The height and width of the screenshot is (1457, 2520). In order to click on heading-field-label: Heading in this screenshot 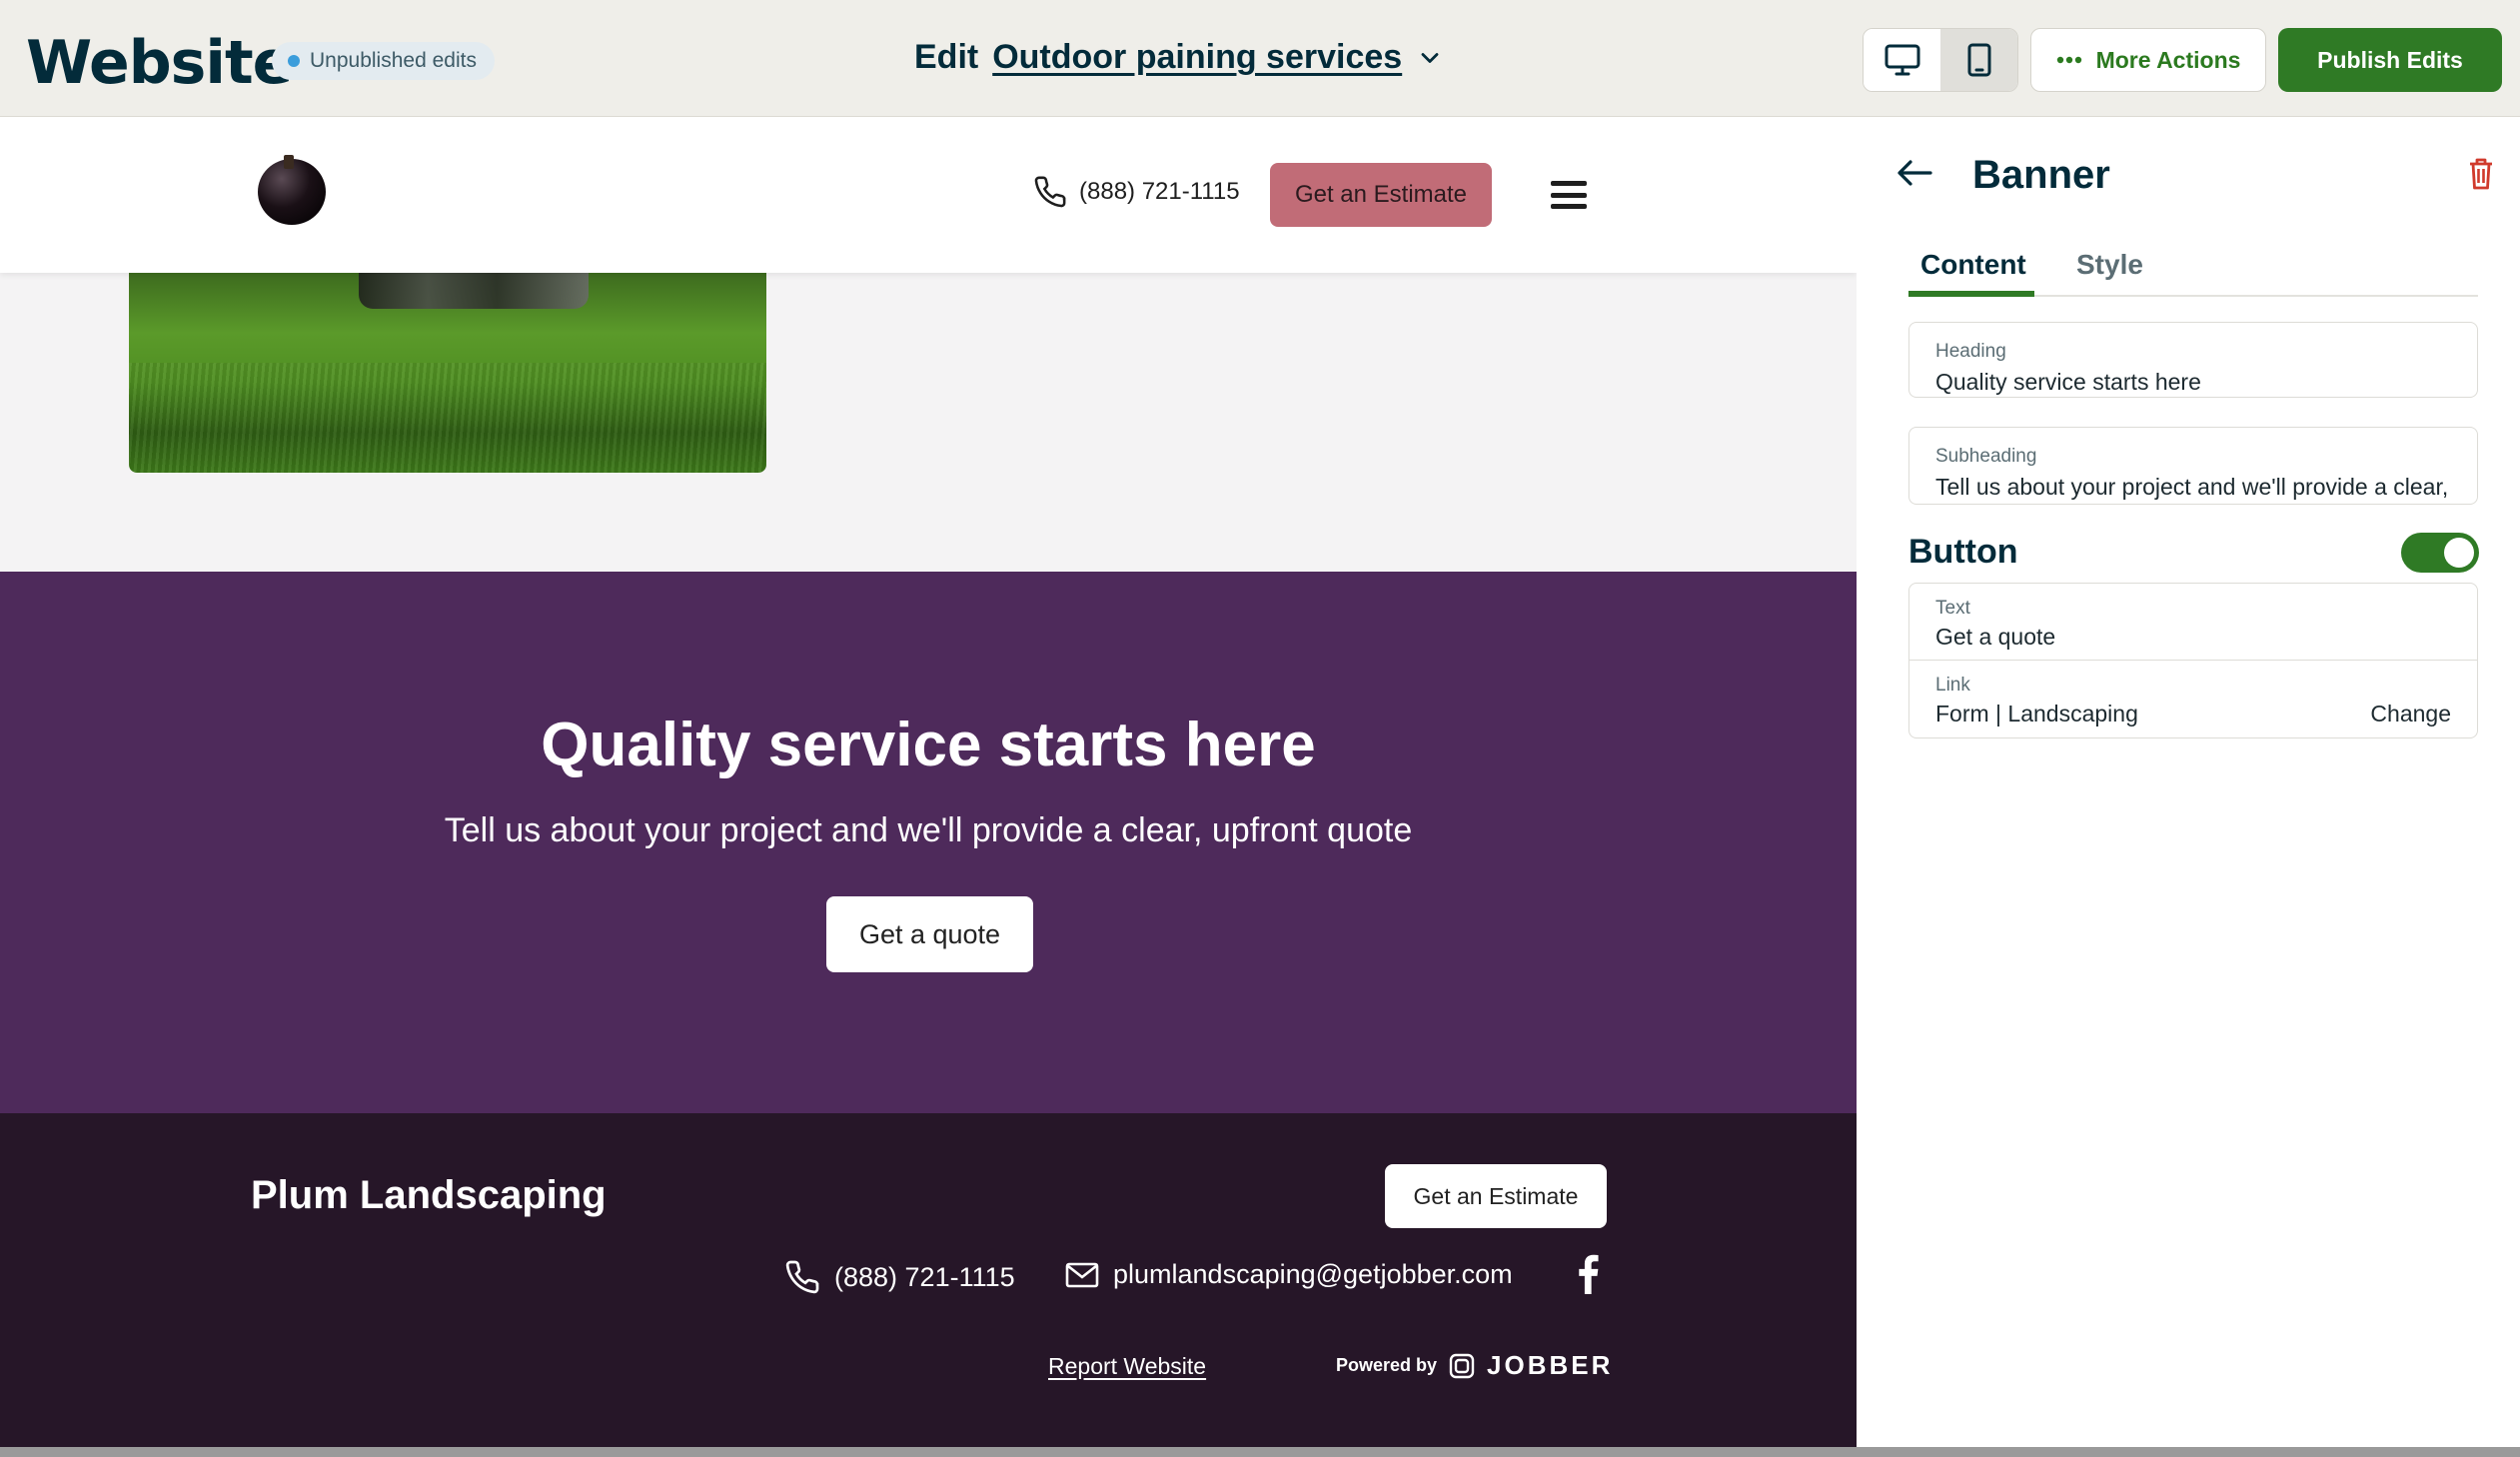, I will do `click(1970, 351)`.